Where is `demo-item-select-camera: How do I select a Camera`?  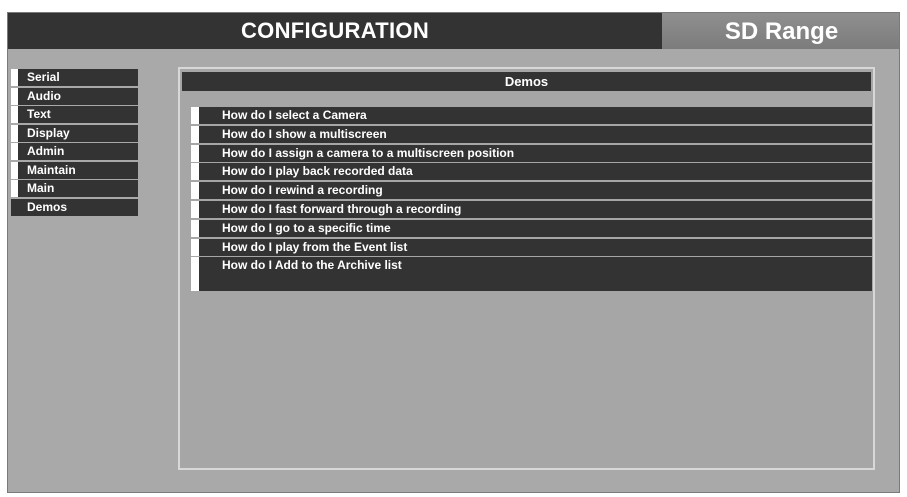
demo-item-select-camera: How do I select a Camera is located at coordinates (531, 115).